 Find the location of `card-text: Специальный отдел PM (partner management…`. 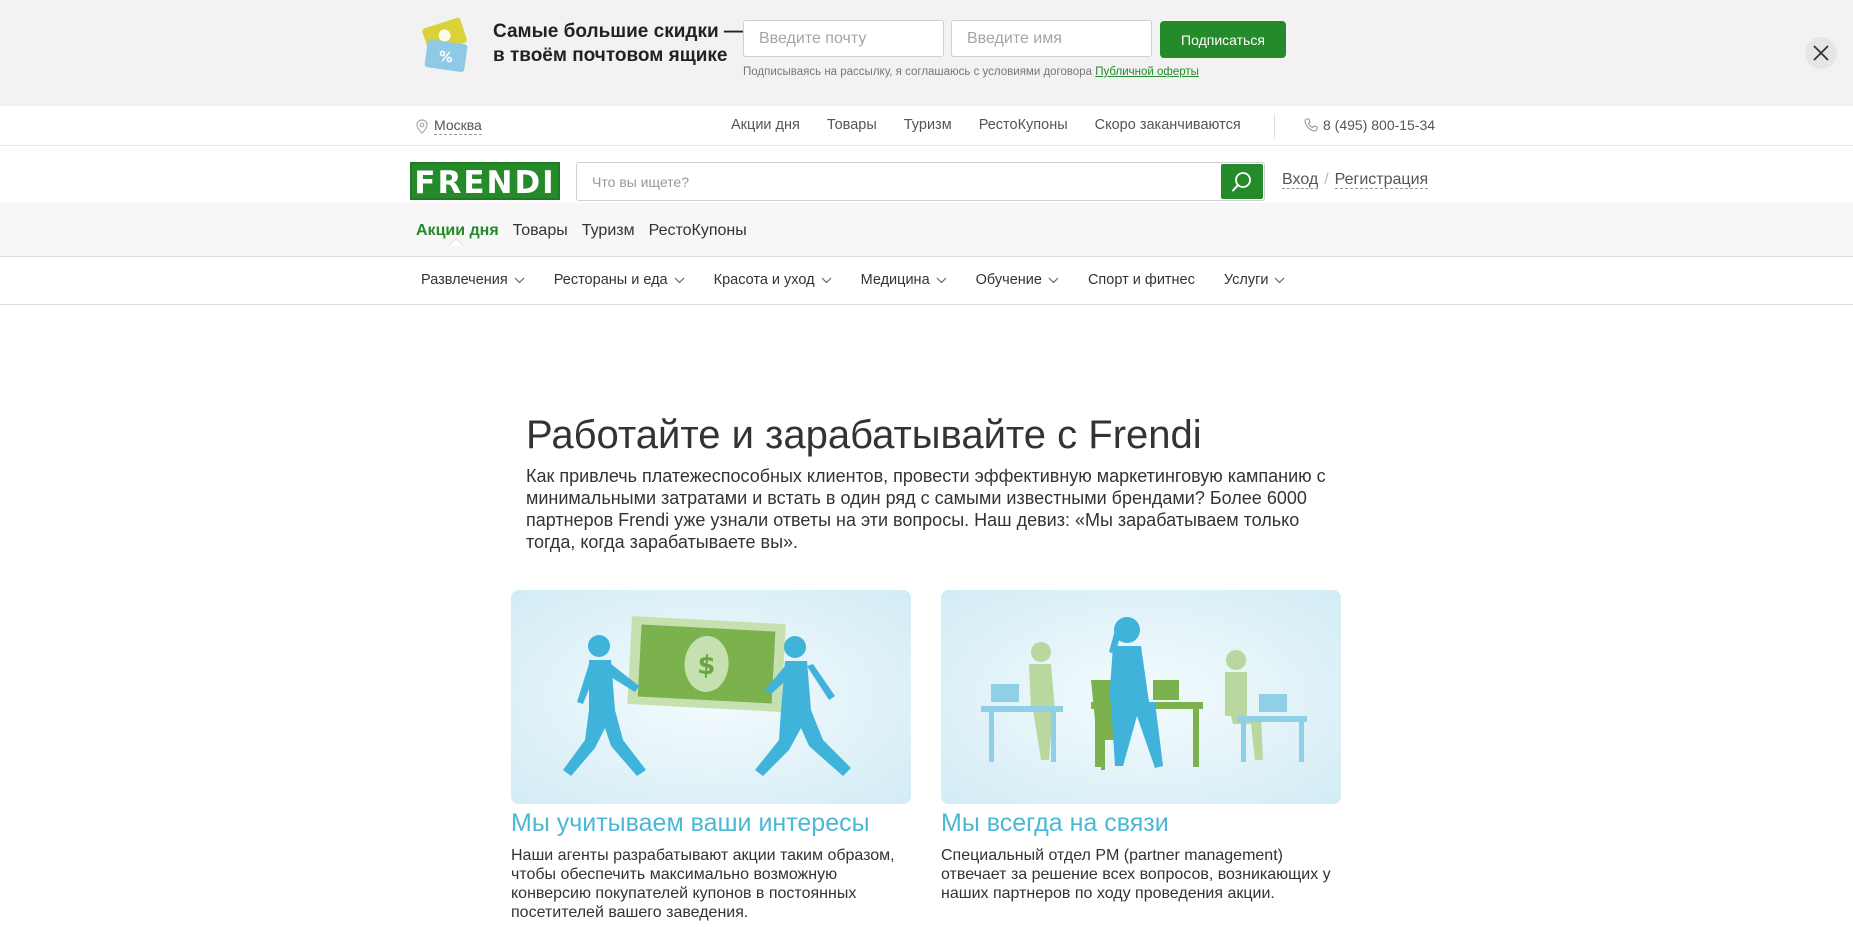

card-text: Специальный отдел PM (partner management… is located at coordinates (1136, 874).